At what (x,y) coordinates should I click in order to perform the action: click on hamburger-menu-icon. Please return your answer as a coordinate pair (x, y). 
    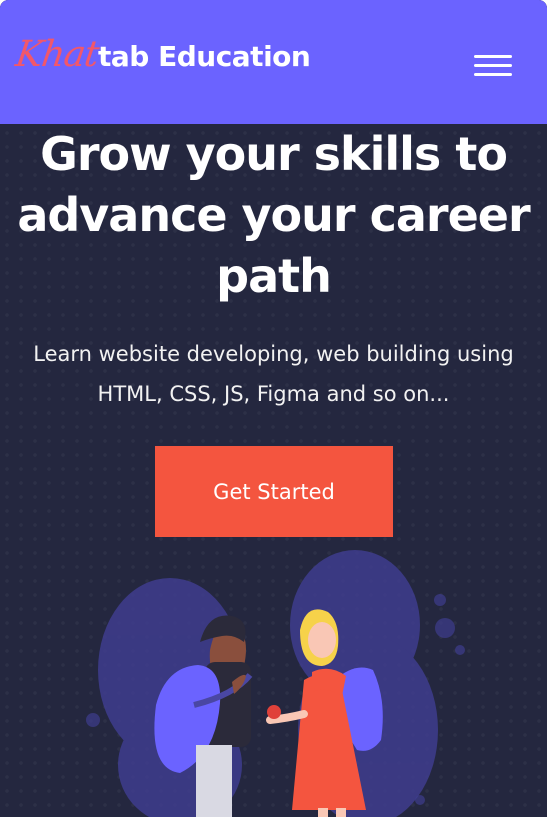
    Looking at the image, I should click on (493, 66).